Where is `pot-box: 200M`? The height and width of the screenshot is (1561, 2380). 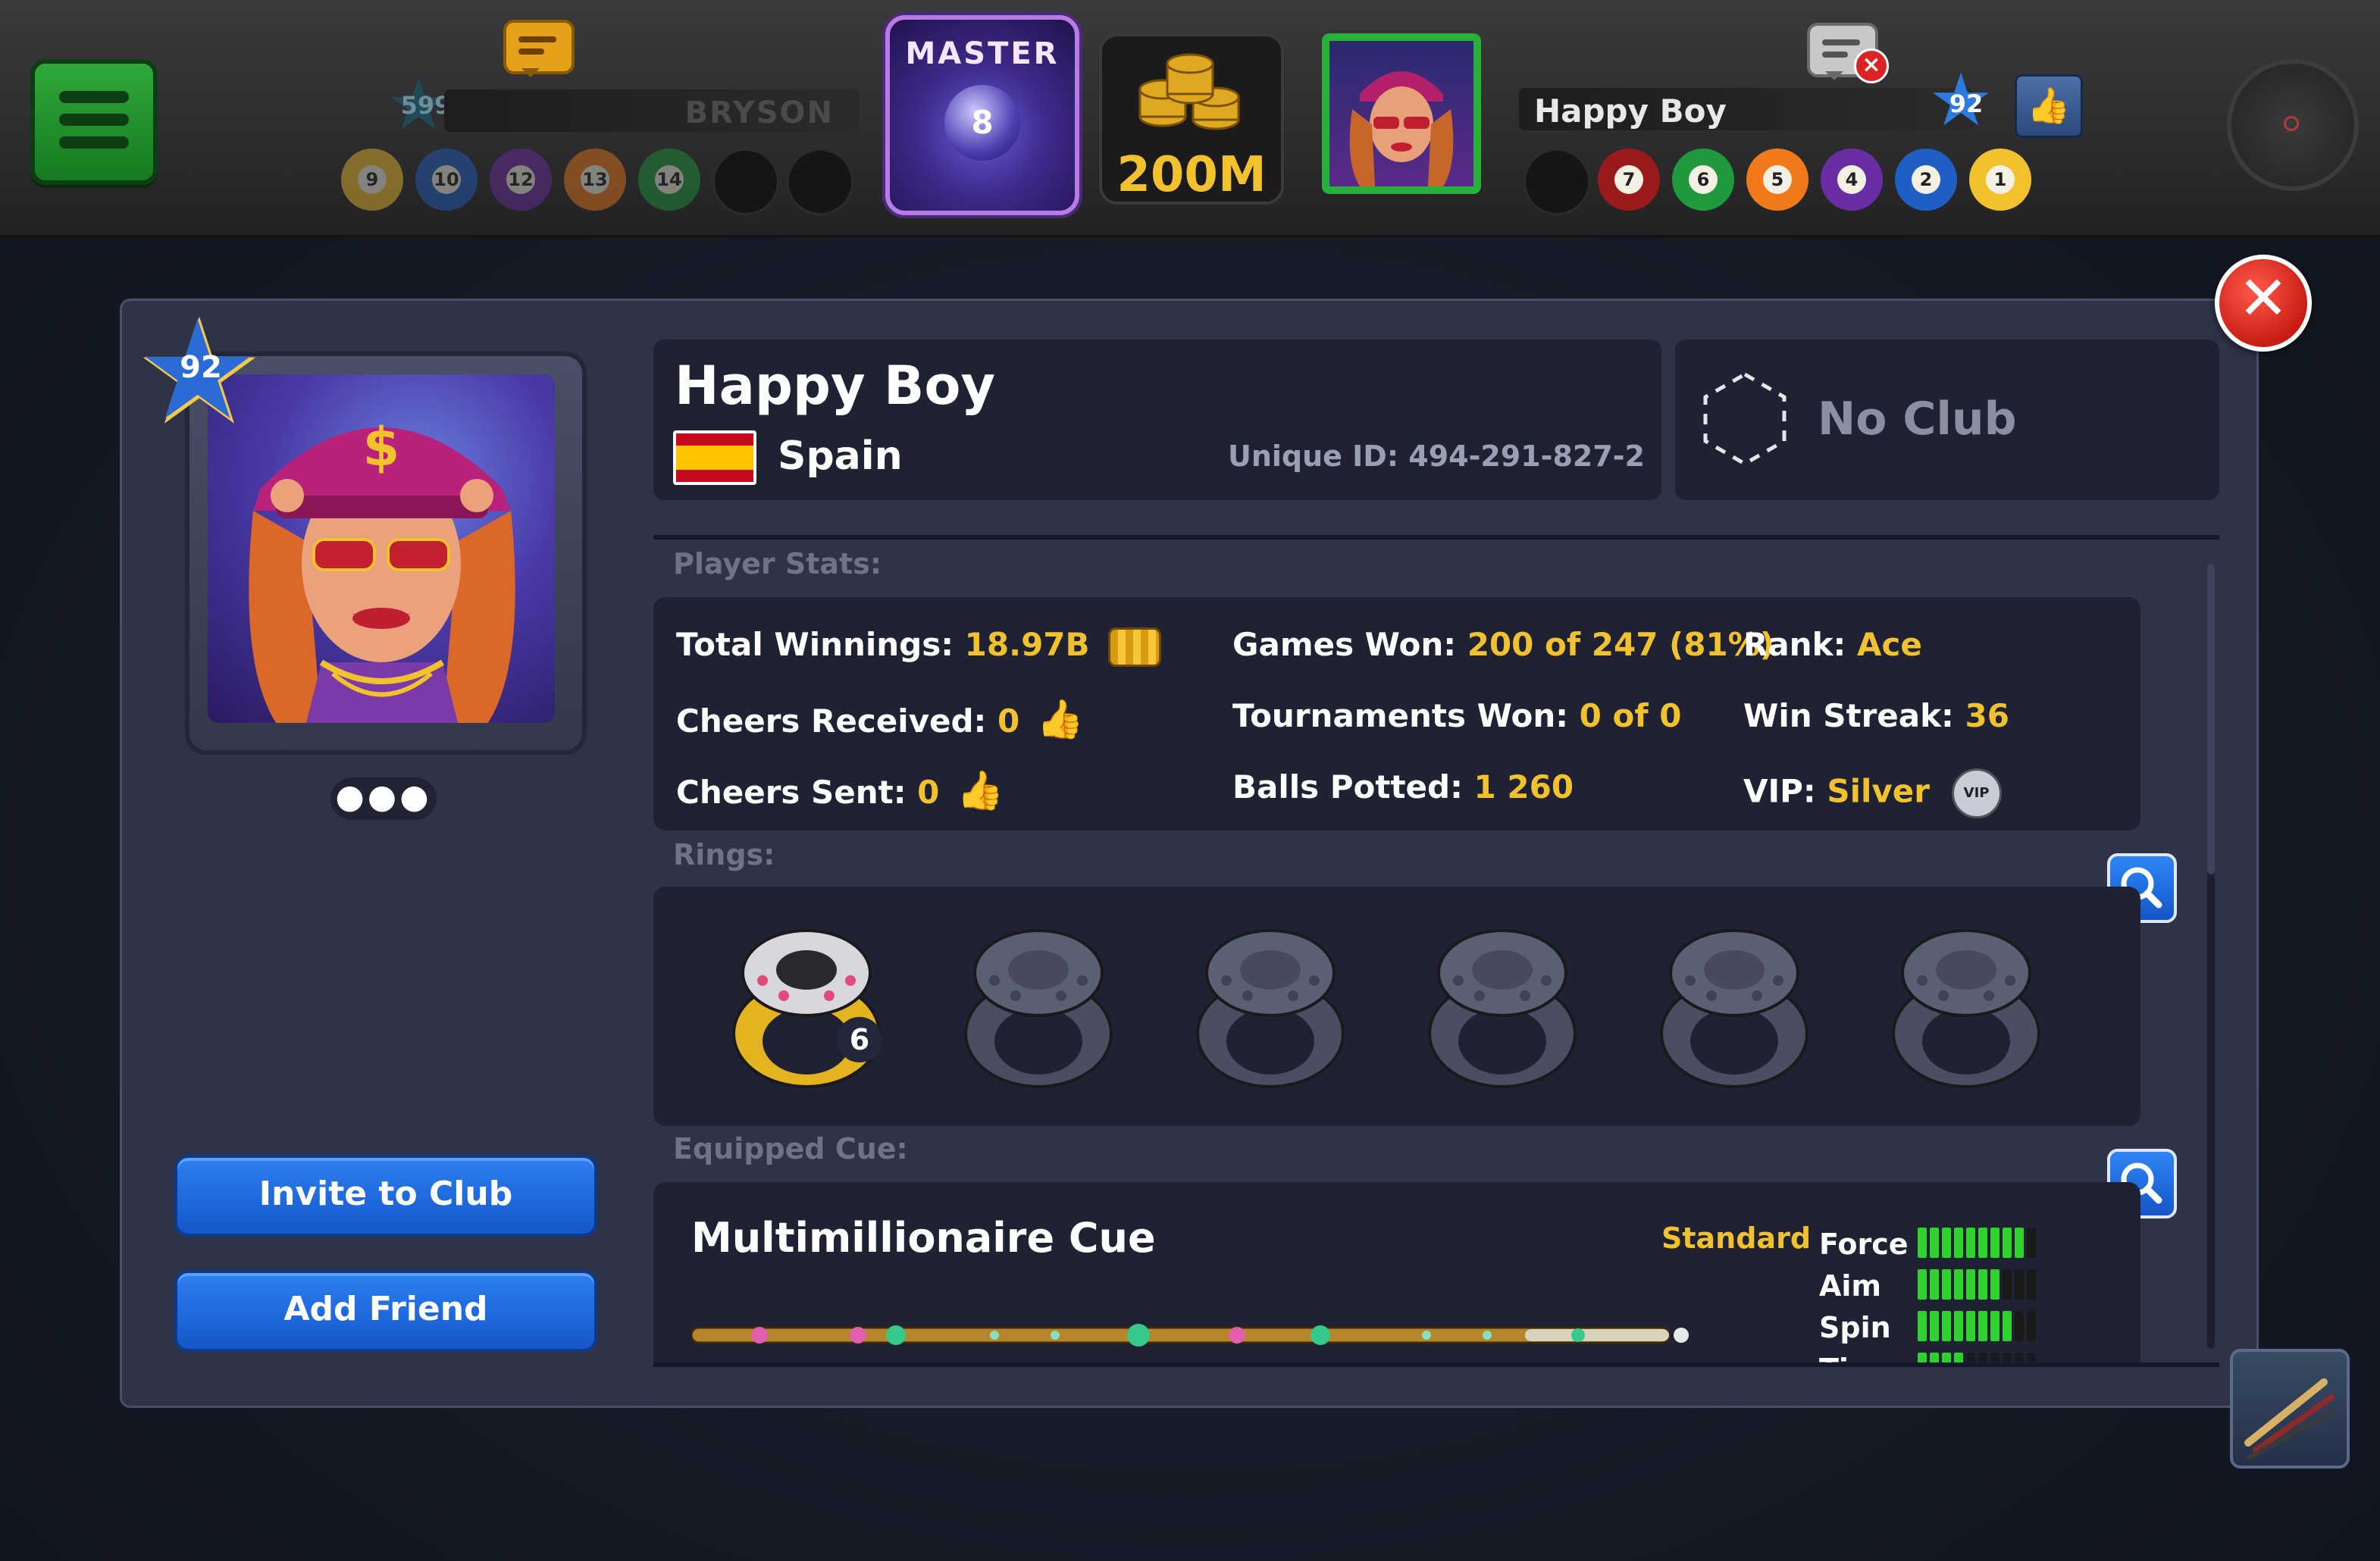
pot-box: 200M is located at coordinates (1192, 119).